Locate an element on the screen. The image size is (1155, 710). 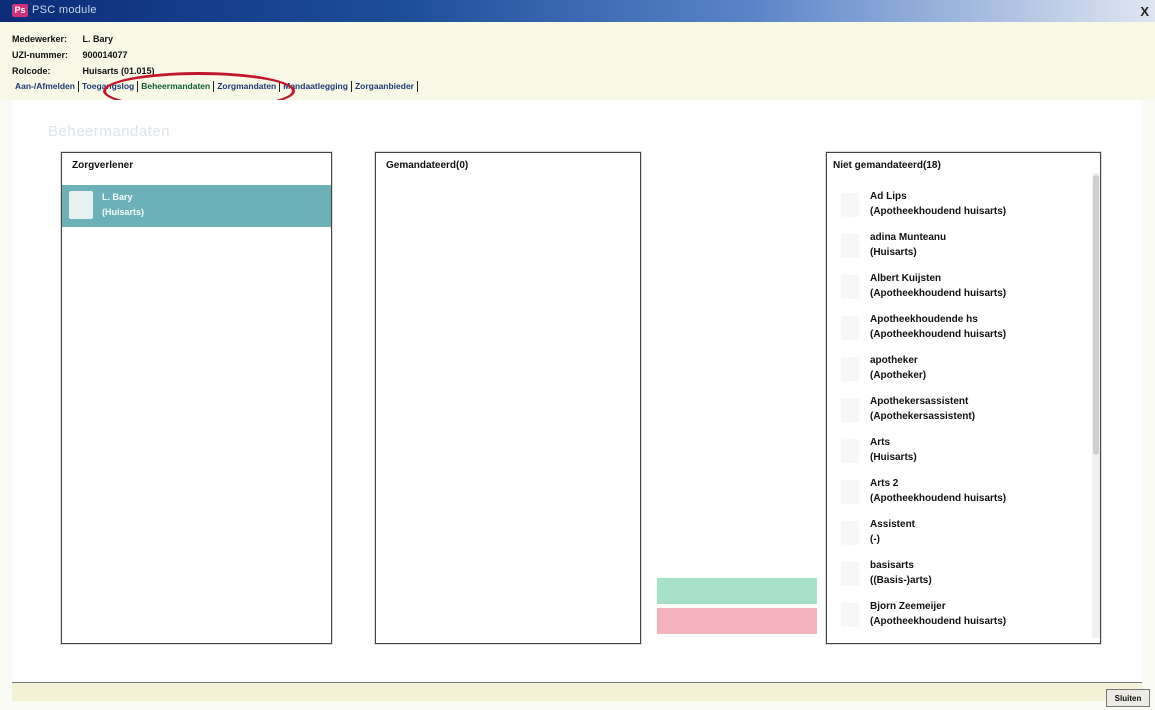
niet-gemandateerd-header: Niet gemandateerd(18) is located at coordinates (887, 165).